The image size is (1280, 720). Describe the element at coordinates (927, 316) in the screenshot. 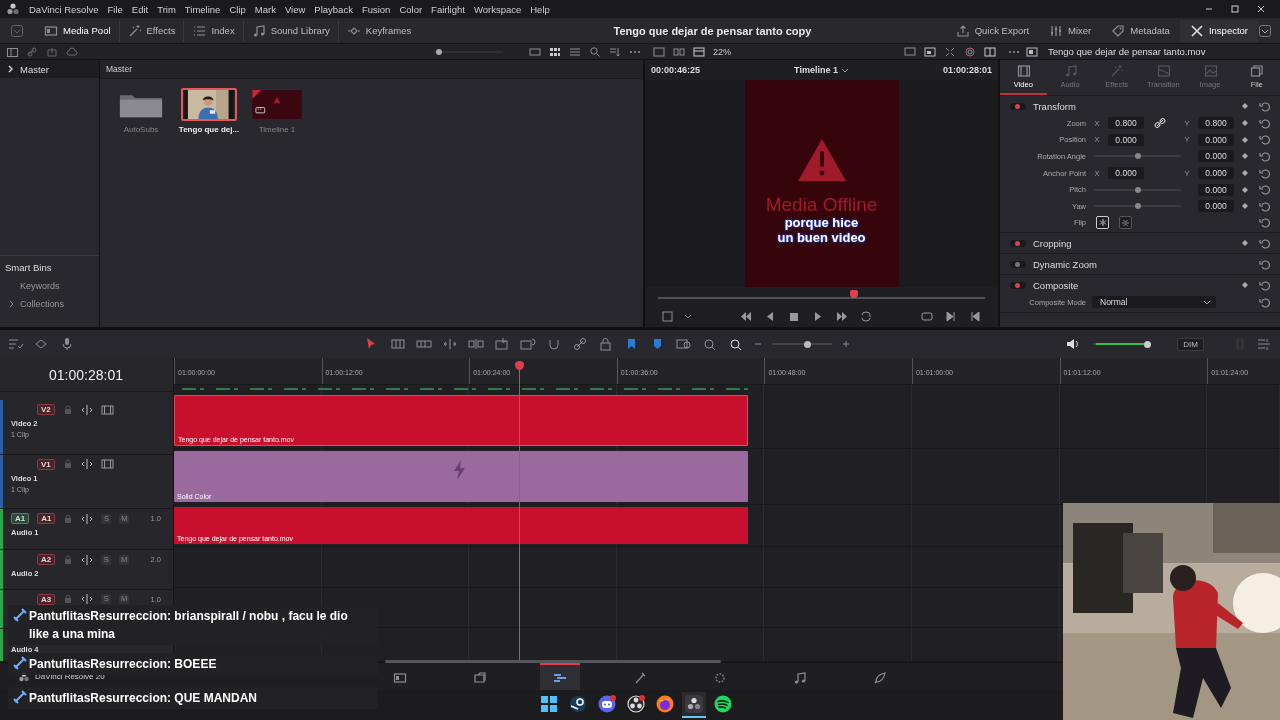

I see `match-frame-icon` at that location.